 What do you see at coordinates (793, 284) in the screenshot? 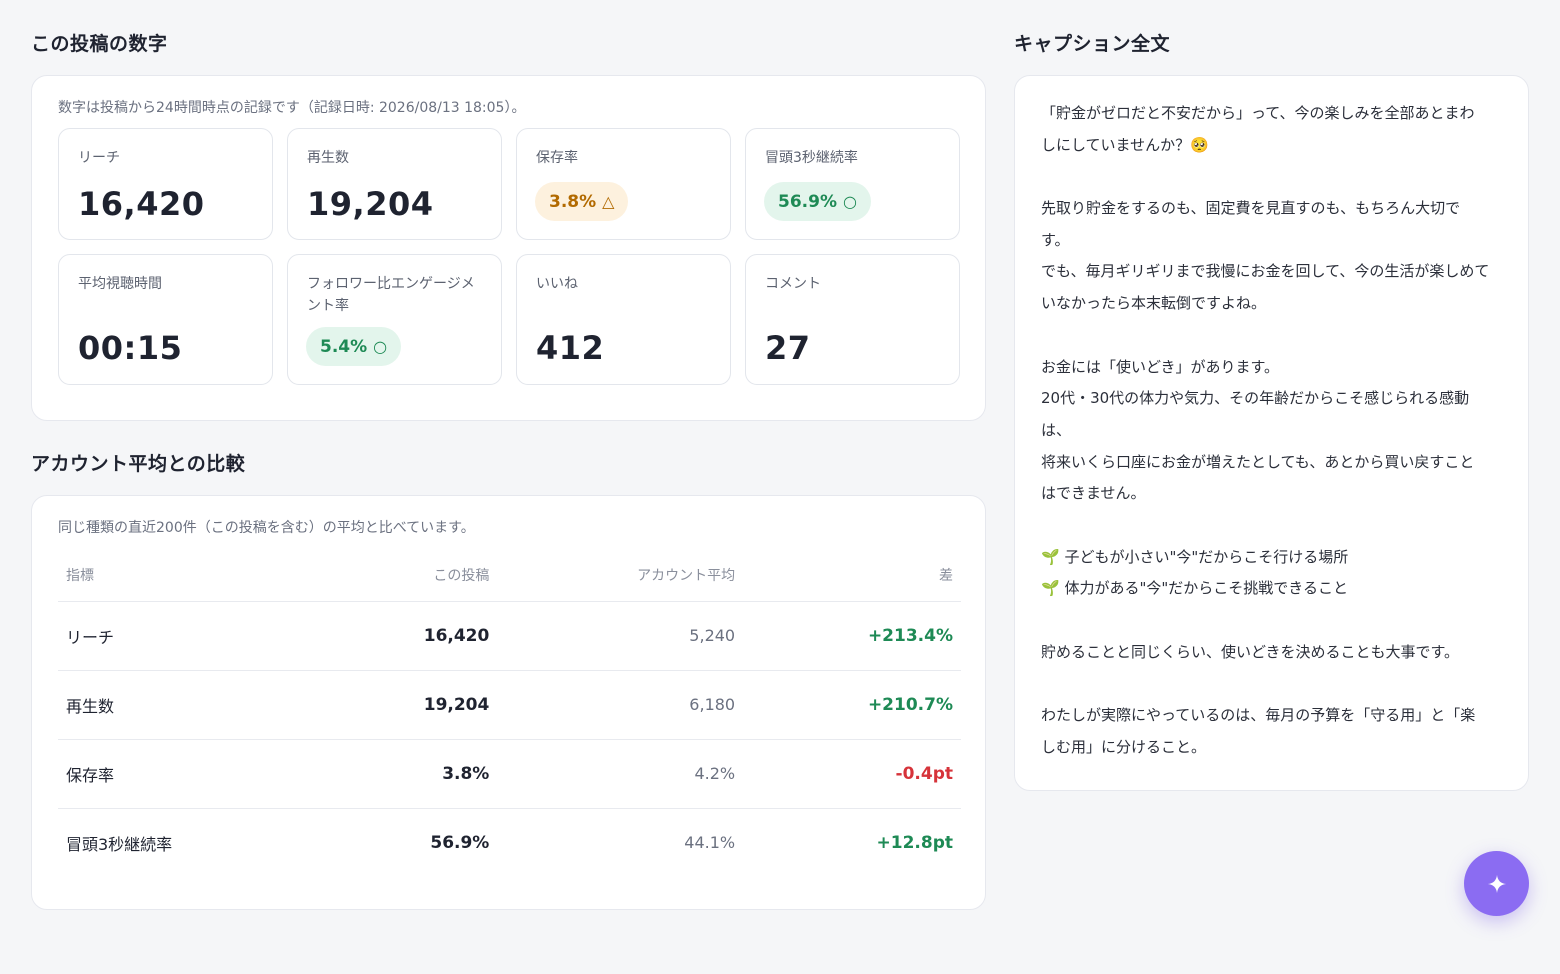
I see `metric-label: コメント` at bounding box center [793, 284].